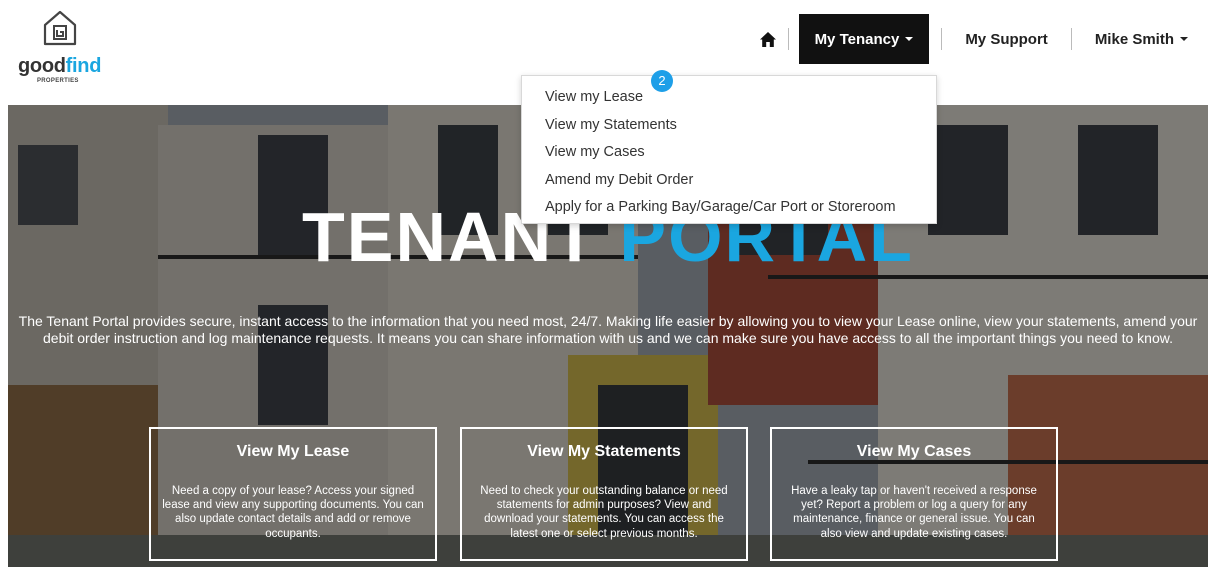 Image resolution: width=1208 pixels, height=567 pixels. Describe the element at coordinates (1134, 39) in the screenshot. I see `user-name-label: Mike Smith` at that location.